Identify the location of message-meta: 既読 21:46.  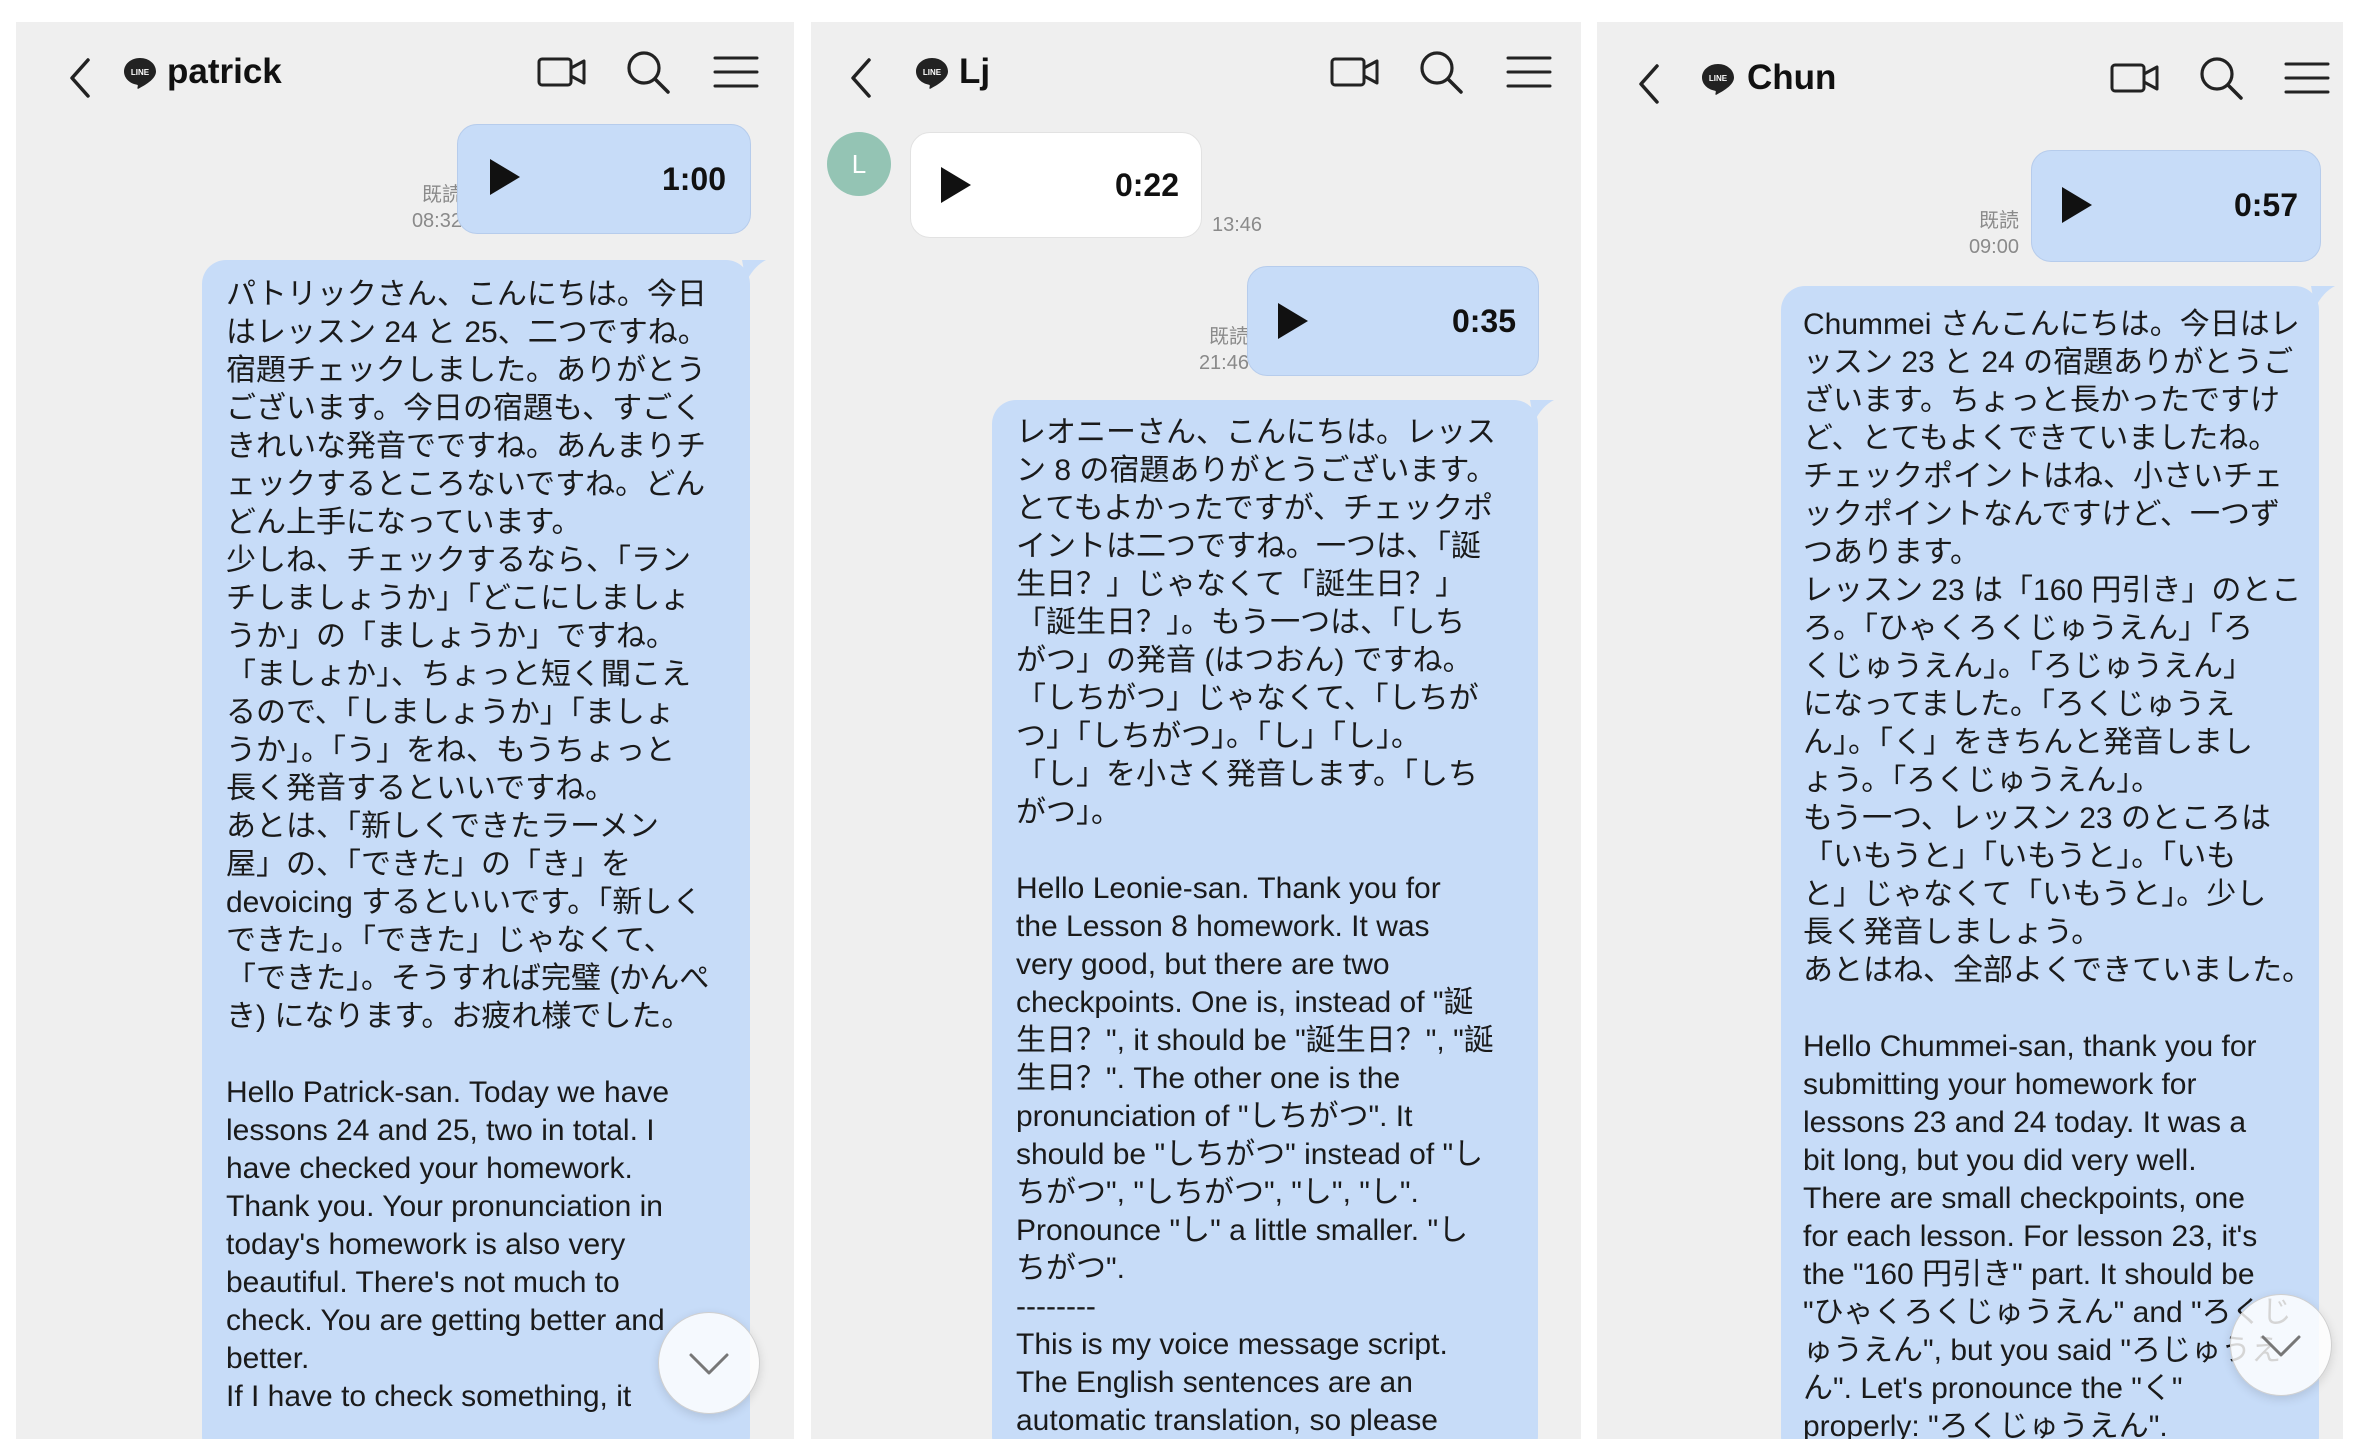
(1210, 350).